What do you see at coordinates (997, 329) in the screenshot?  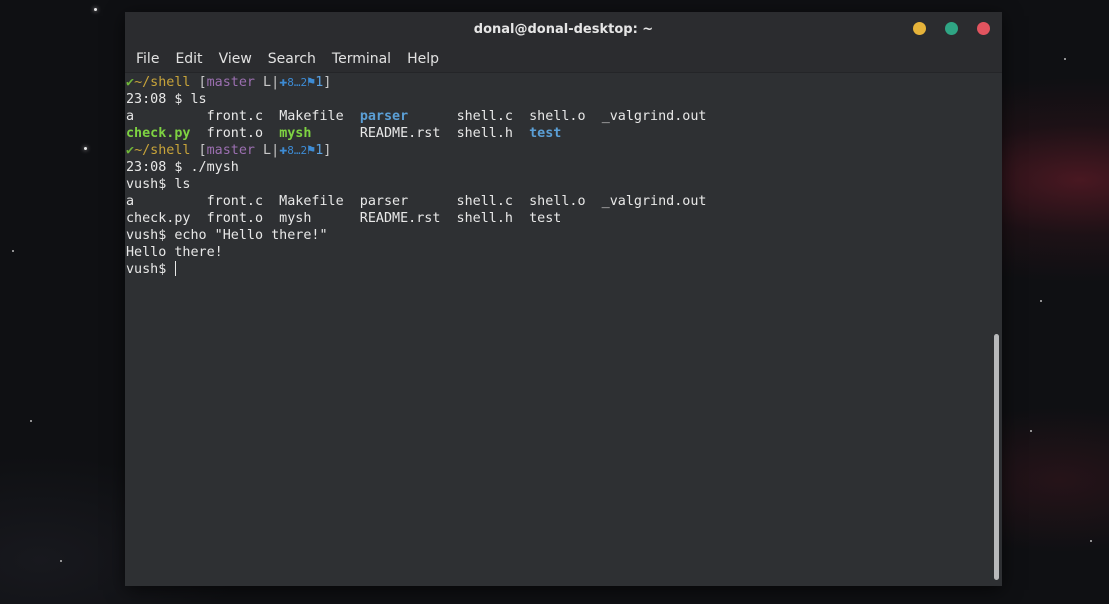 I see `scrollbar` at bounding box center [997, 329].